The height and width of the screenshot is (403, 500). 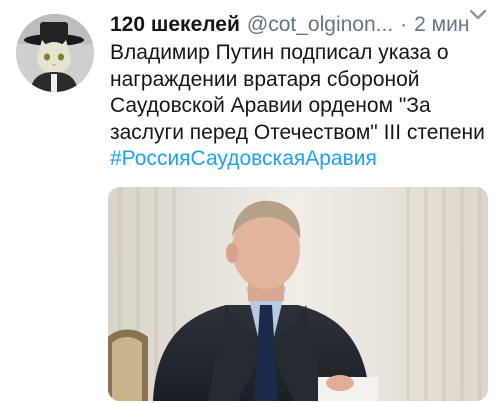 What do you see at coordinates (441, 25) in the screenshot?
I see `timestamp: 2 мин` at bounding box center [441, 25].